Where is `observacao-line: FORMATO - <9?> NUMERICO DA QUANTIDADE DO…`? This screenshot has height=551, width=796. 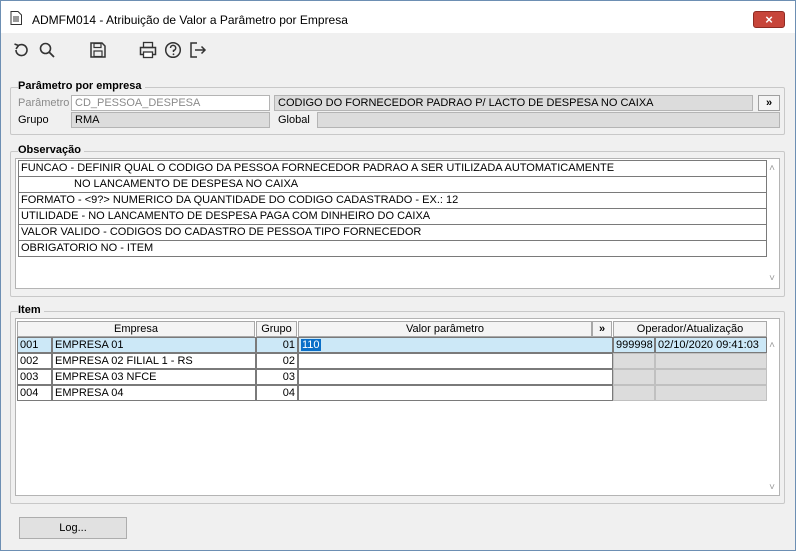 observacao-line: FORMATO - <9?> NUMERICO DA QUANTIDADE DO… is located at coordinates (392, 200).